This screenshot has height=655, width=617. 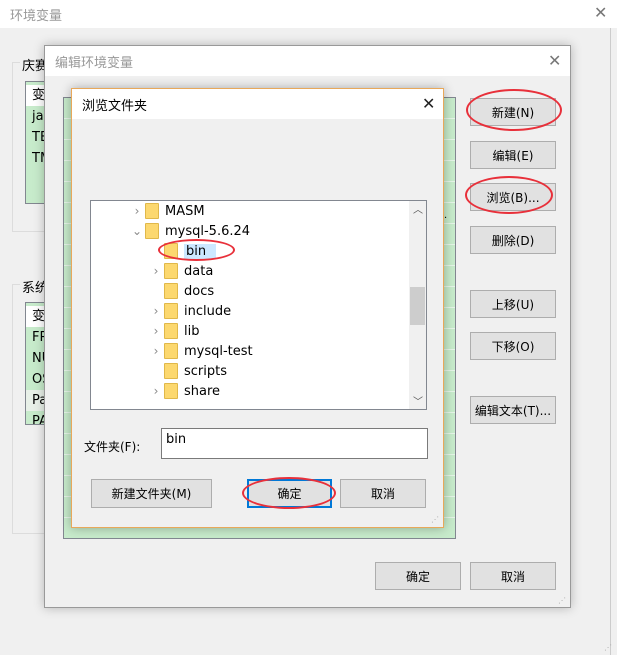 What do you see at coordinates (513, 576) in the screenshot?
I see `edit-cancel-button: 取消` at bounding box center [513, 576].